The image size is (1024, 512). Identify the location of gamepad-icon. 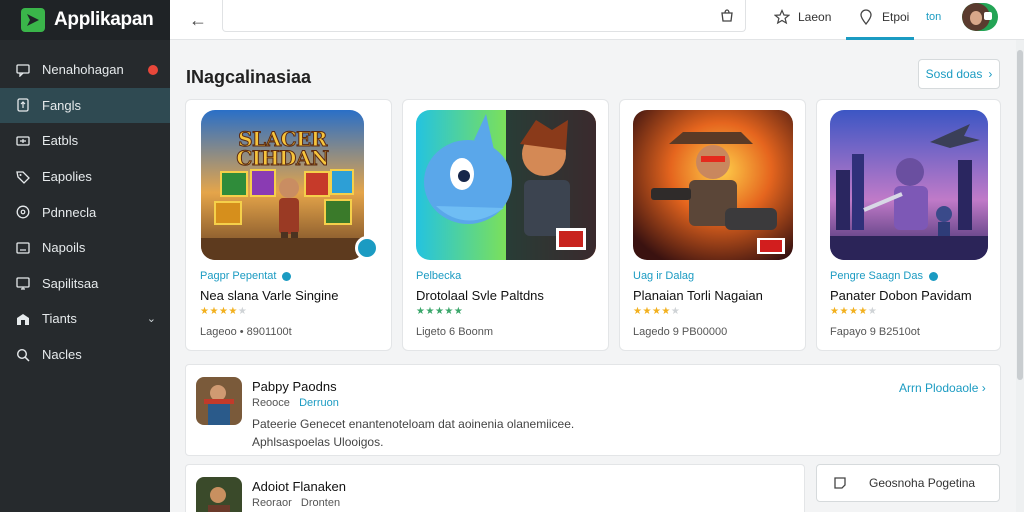
(23, 105).